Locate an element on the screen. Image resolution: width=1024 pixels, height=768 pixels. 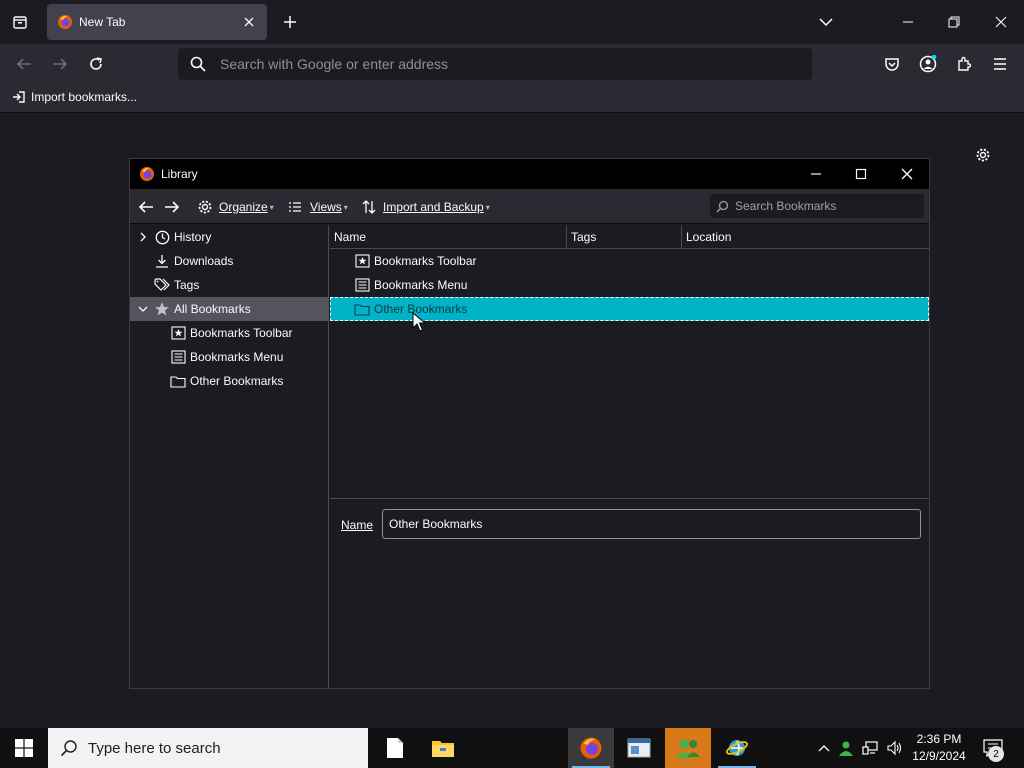
mouse-cursor-icon is located at coordinates (419, 322).